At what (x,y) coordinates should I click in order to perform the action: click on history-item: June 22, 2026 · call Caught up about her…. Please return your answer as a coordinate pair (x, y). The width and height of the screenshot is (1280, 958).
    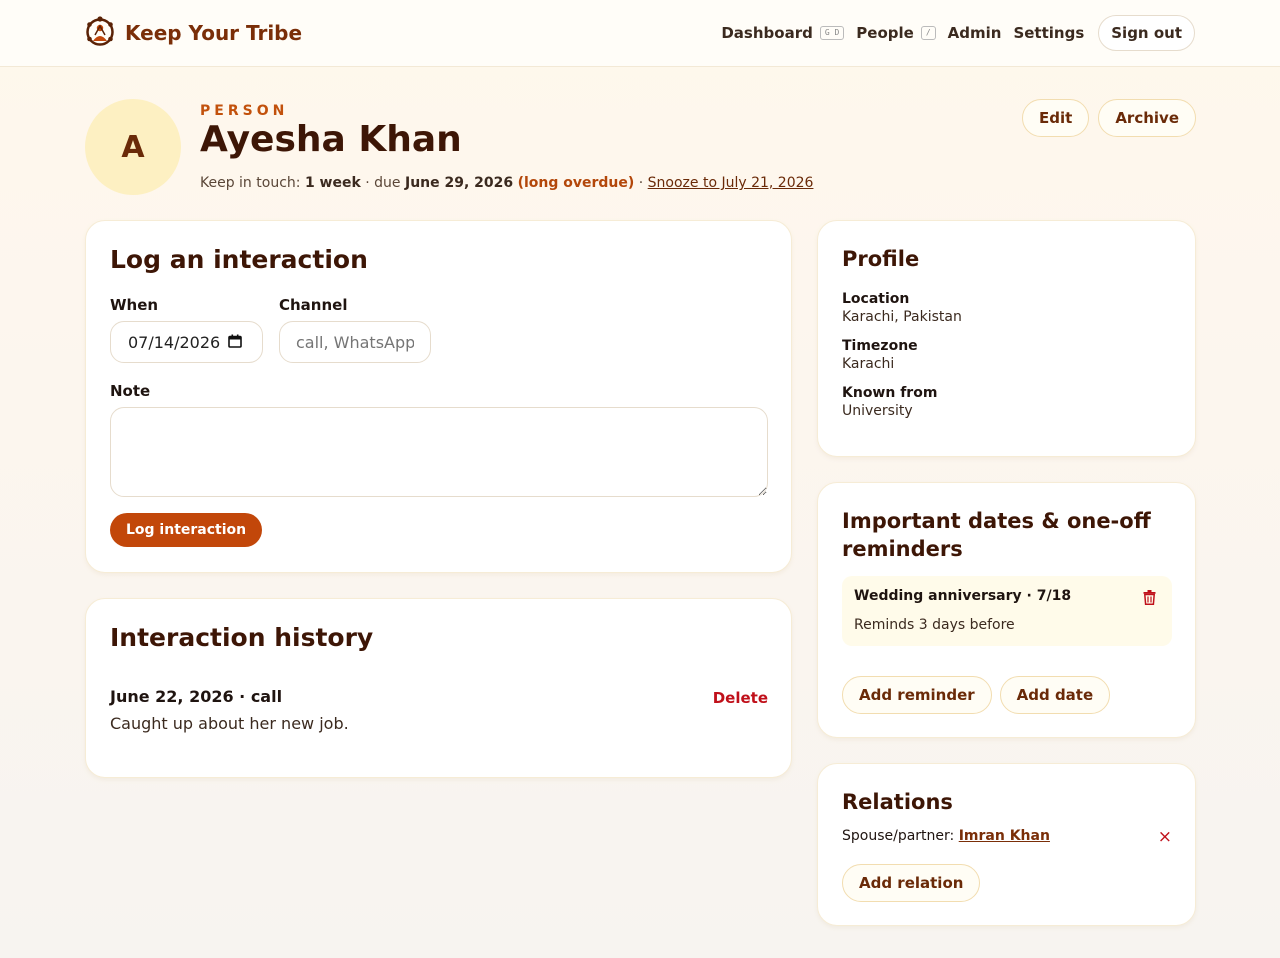
    Looking at the image, I should click on (439, 710).